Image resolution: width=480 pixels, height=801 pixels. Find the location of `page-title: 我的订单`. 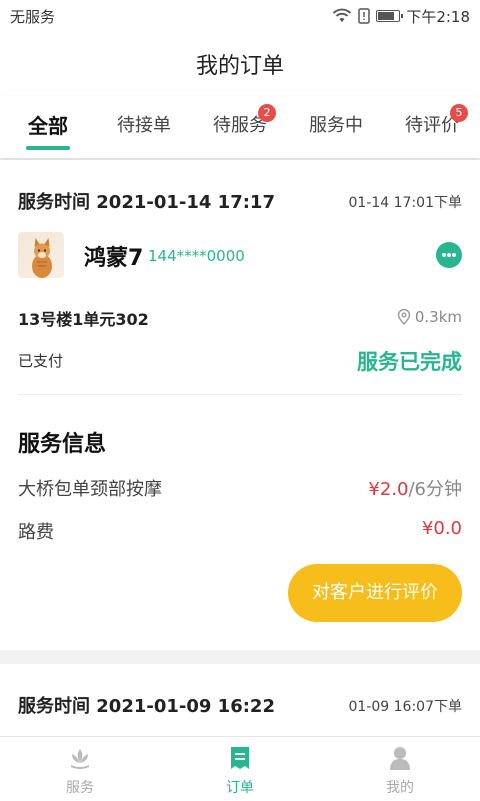

page-title: 我的订单 is located at coordinates (239, 66).